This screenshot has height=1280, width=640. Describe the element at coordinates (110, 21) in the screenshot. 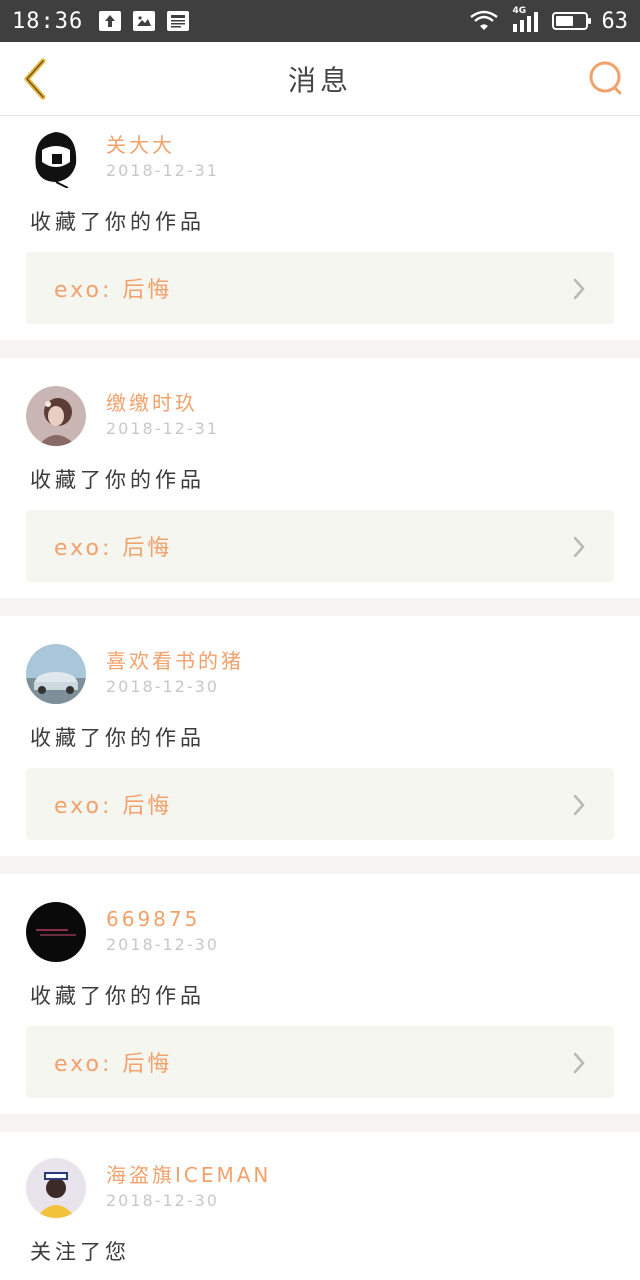

I see `upload-icon` at that location.